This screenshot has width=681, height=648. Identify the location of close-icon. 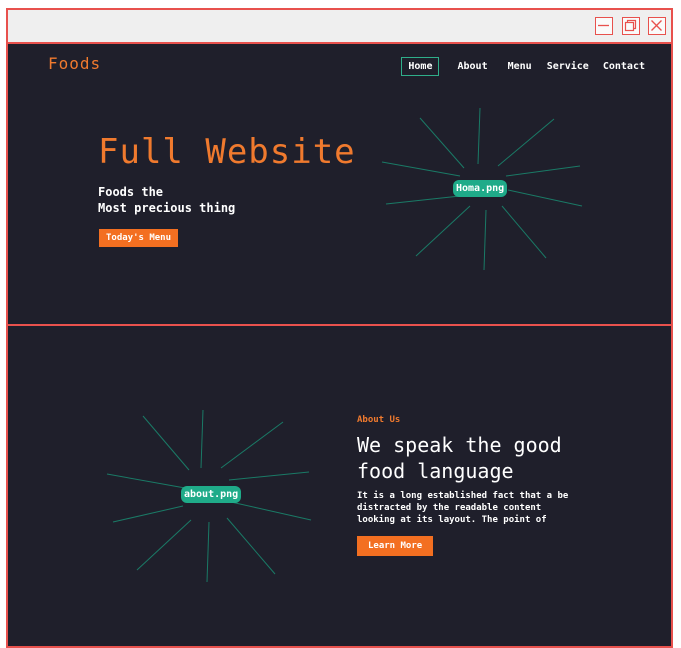
(656, 25).